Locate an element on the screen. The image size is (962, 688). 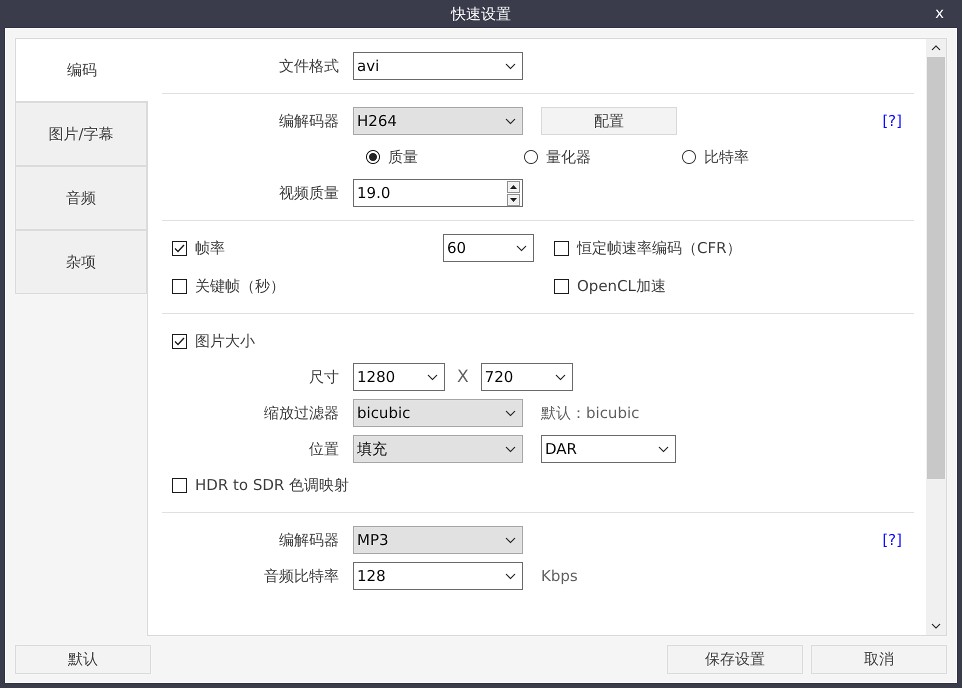
checkbox-label: OpenCL加速 is located at coordinates (621, 286).